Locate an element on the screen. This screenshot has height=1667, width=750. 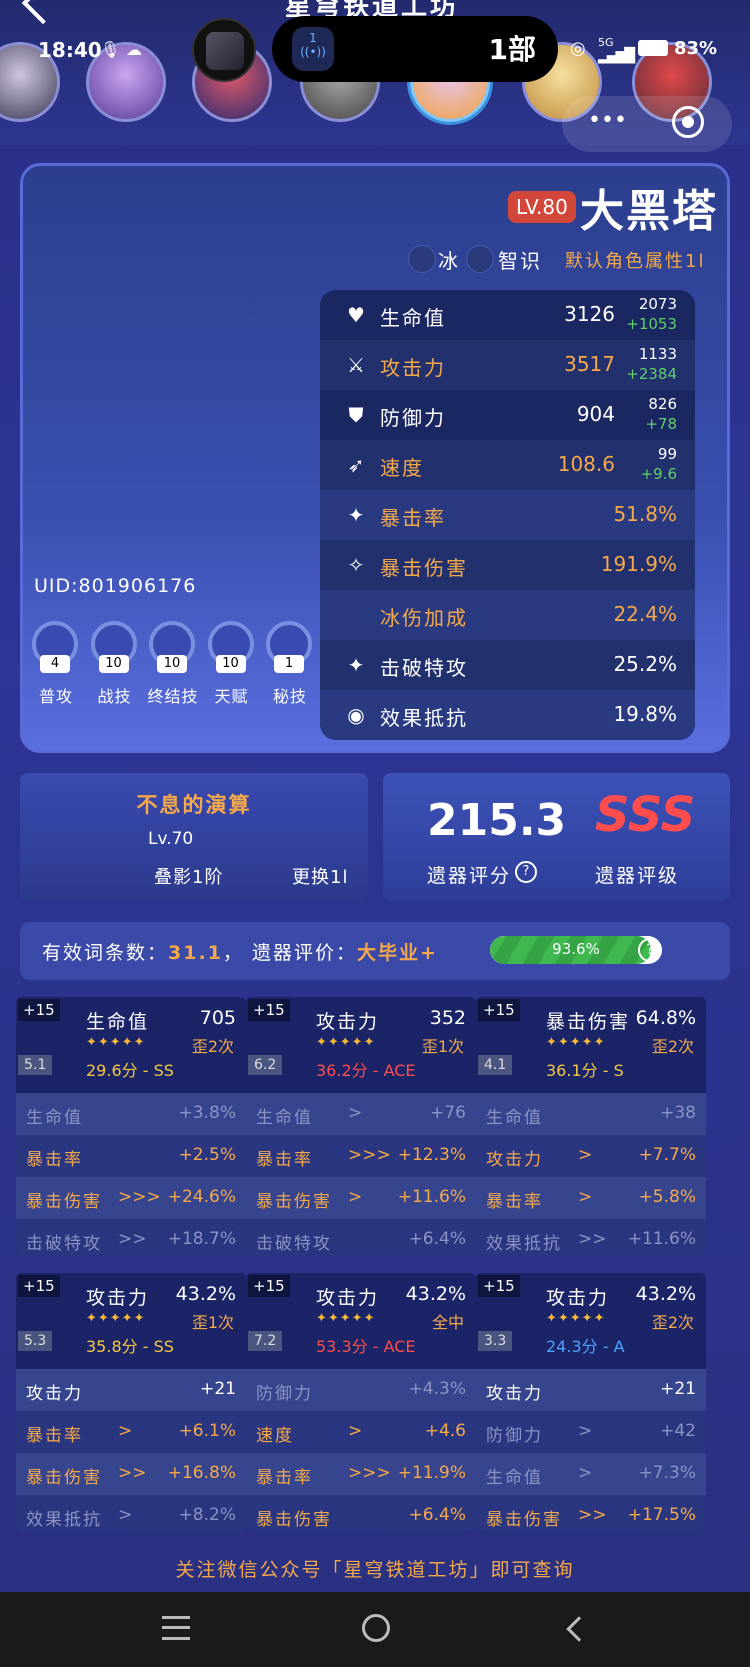
path-erudition-icon is located at coordinates (480, 259).